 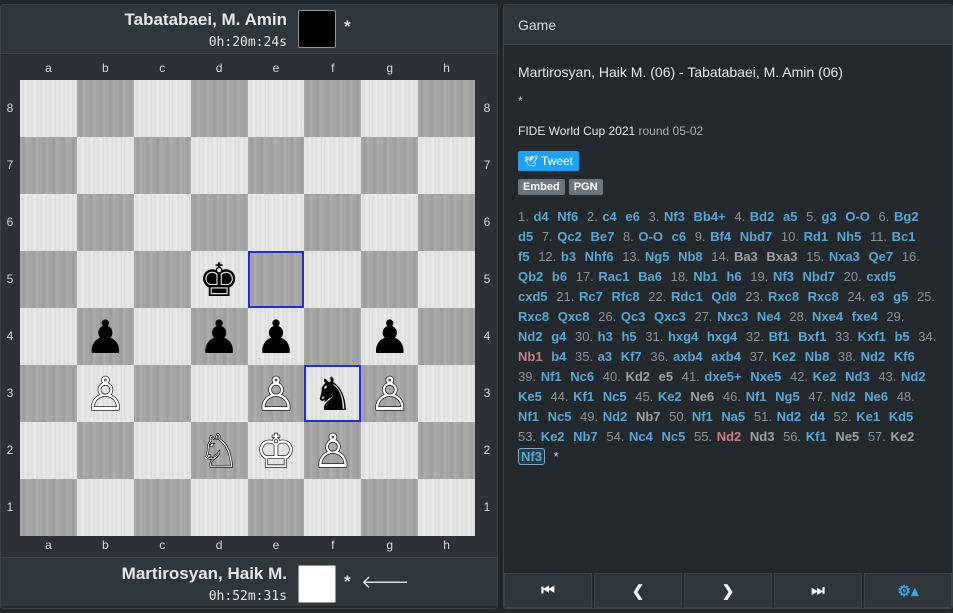 I want to click on square-c6, so click(x=162, y=222).